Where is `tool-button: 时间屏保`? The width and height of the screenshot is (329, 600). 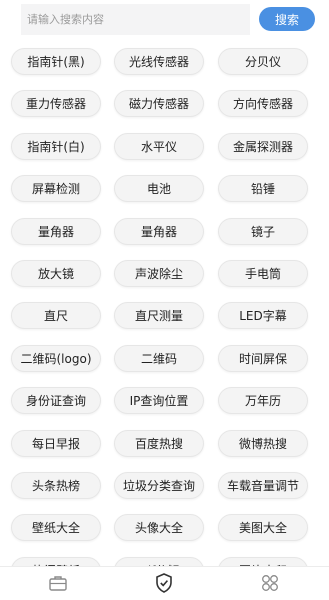
tool-button: 时间屏保 is located at coordinates (263, 358).